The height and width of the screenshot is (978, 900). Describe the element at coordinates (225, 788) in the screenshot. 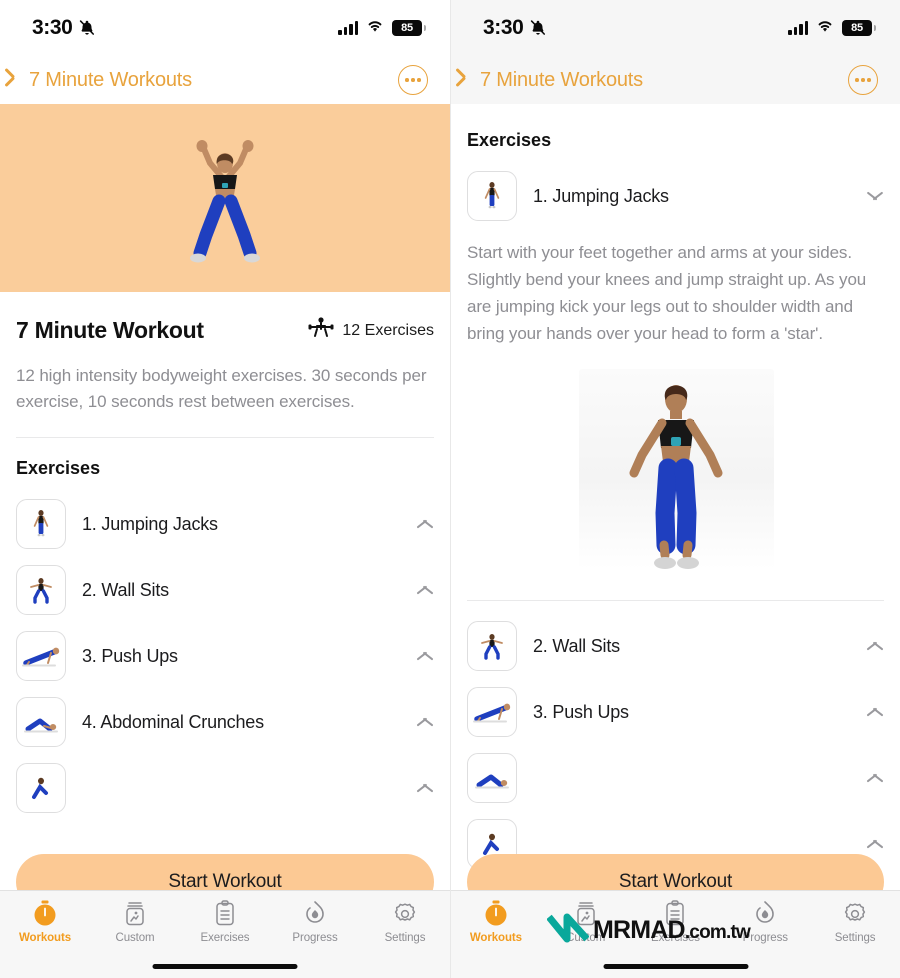

I see `exercise-row-5-partial` at that location.